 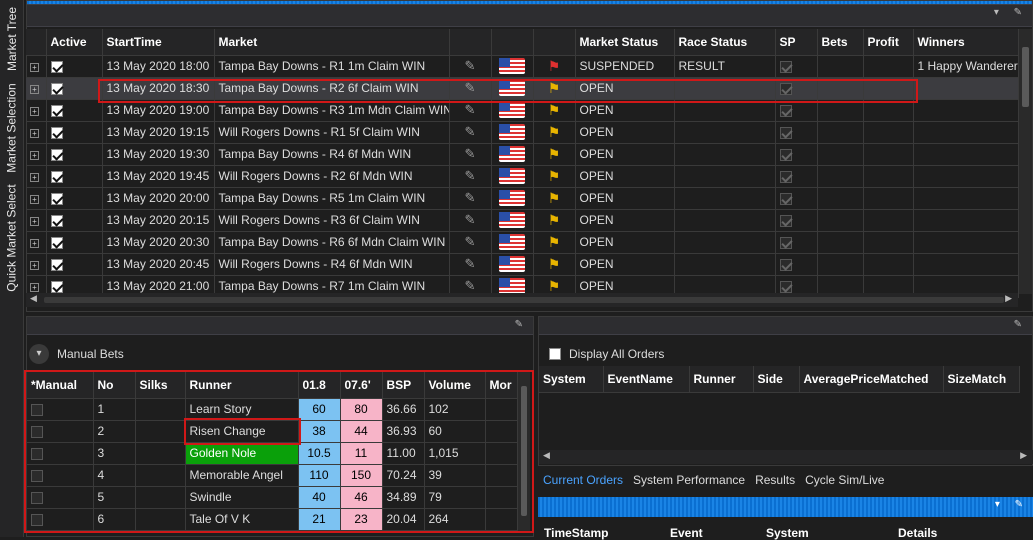 What do you see at coordinates (775, 480) in the screenshot?
I see `tab-results: Results` at bounding box center [775, 480].